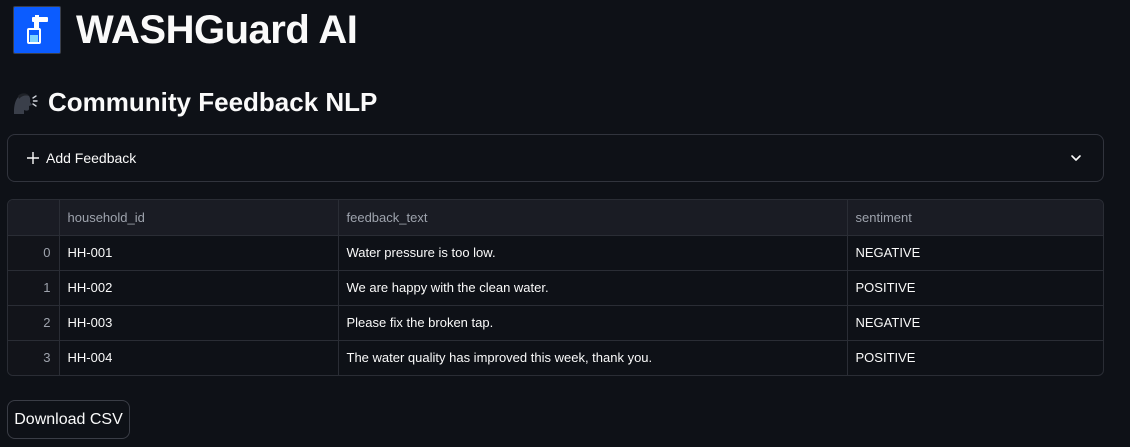 This screenshot has width=1130, height=447. What do you see at coordinates (34, 323) in the screenshot?
I see `row-index: 2` at bounding box center [34, 323].